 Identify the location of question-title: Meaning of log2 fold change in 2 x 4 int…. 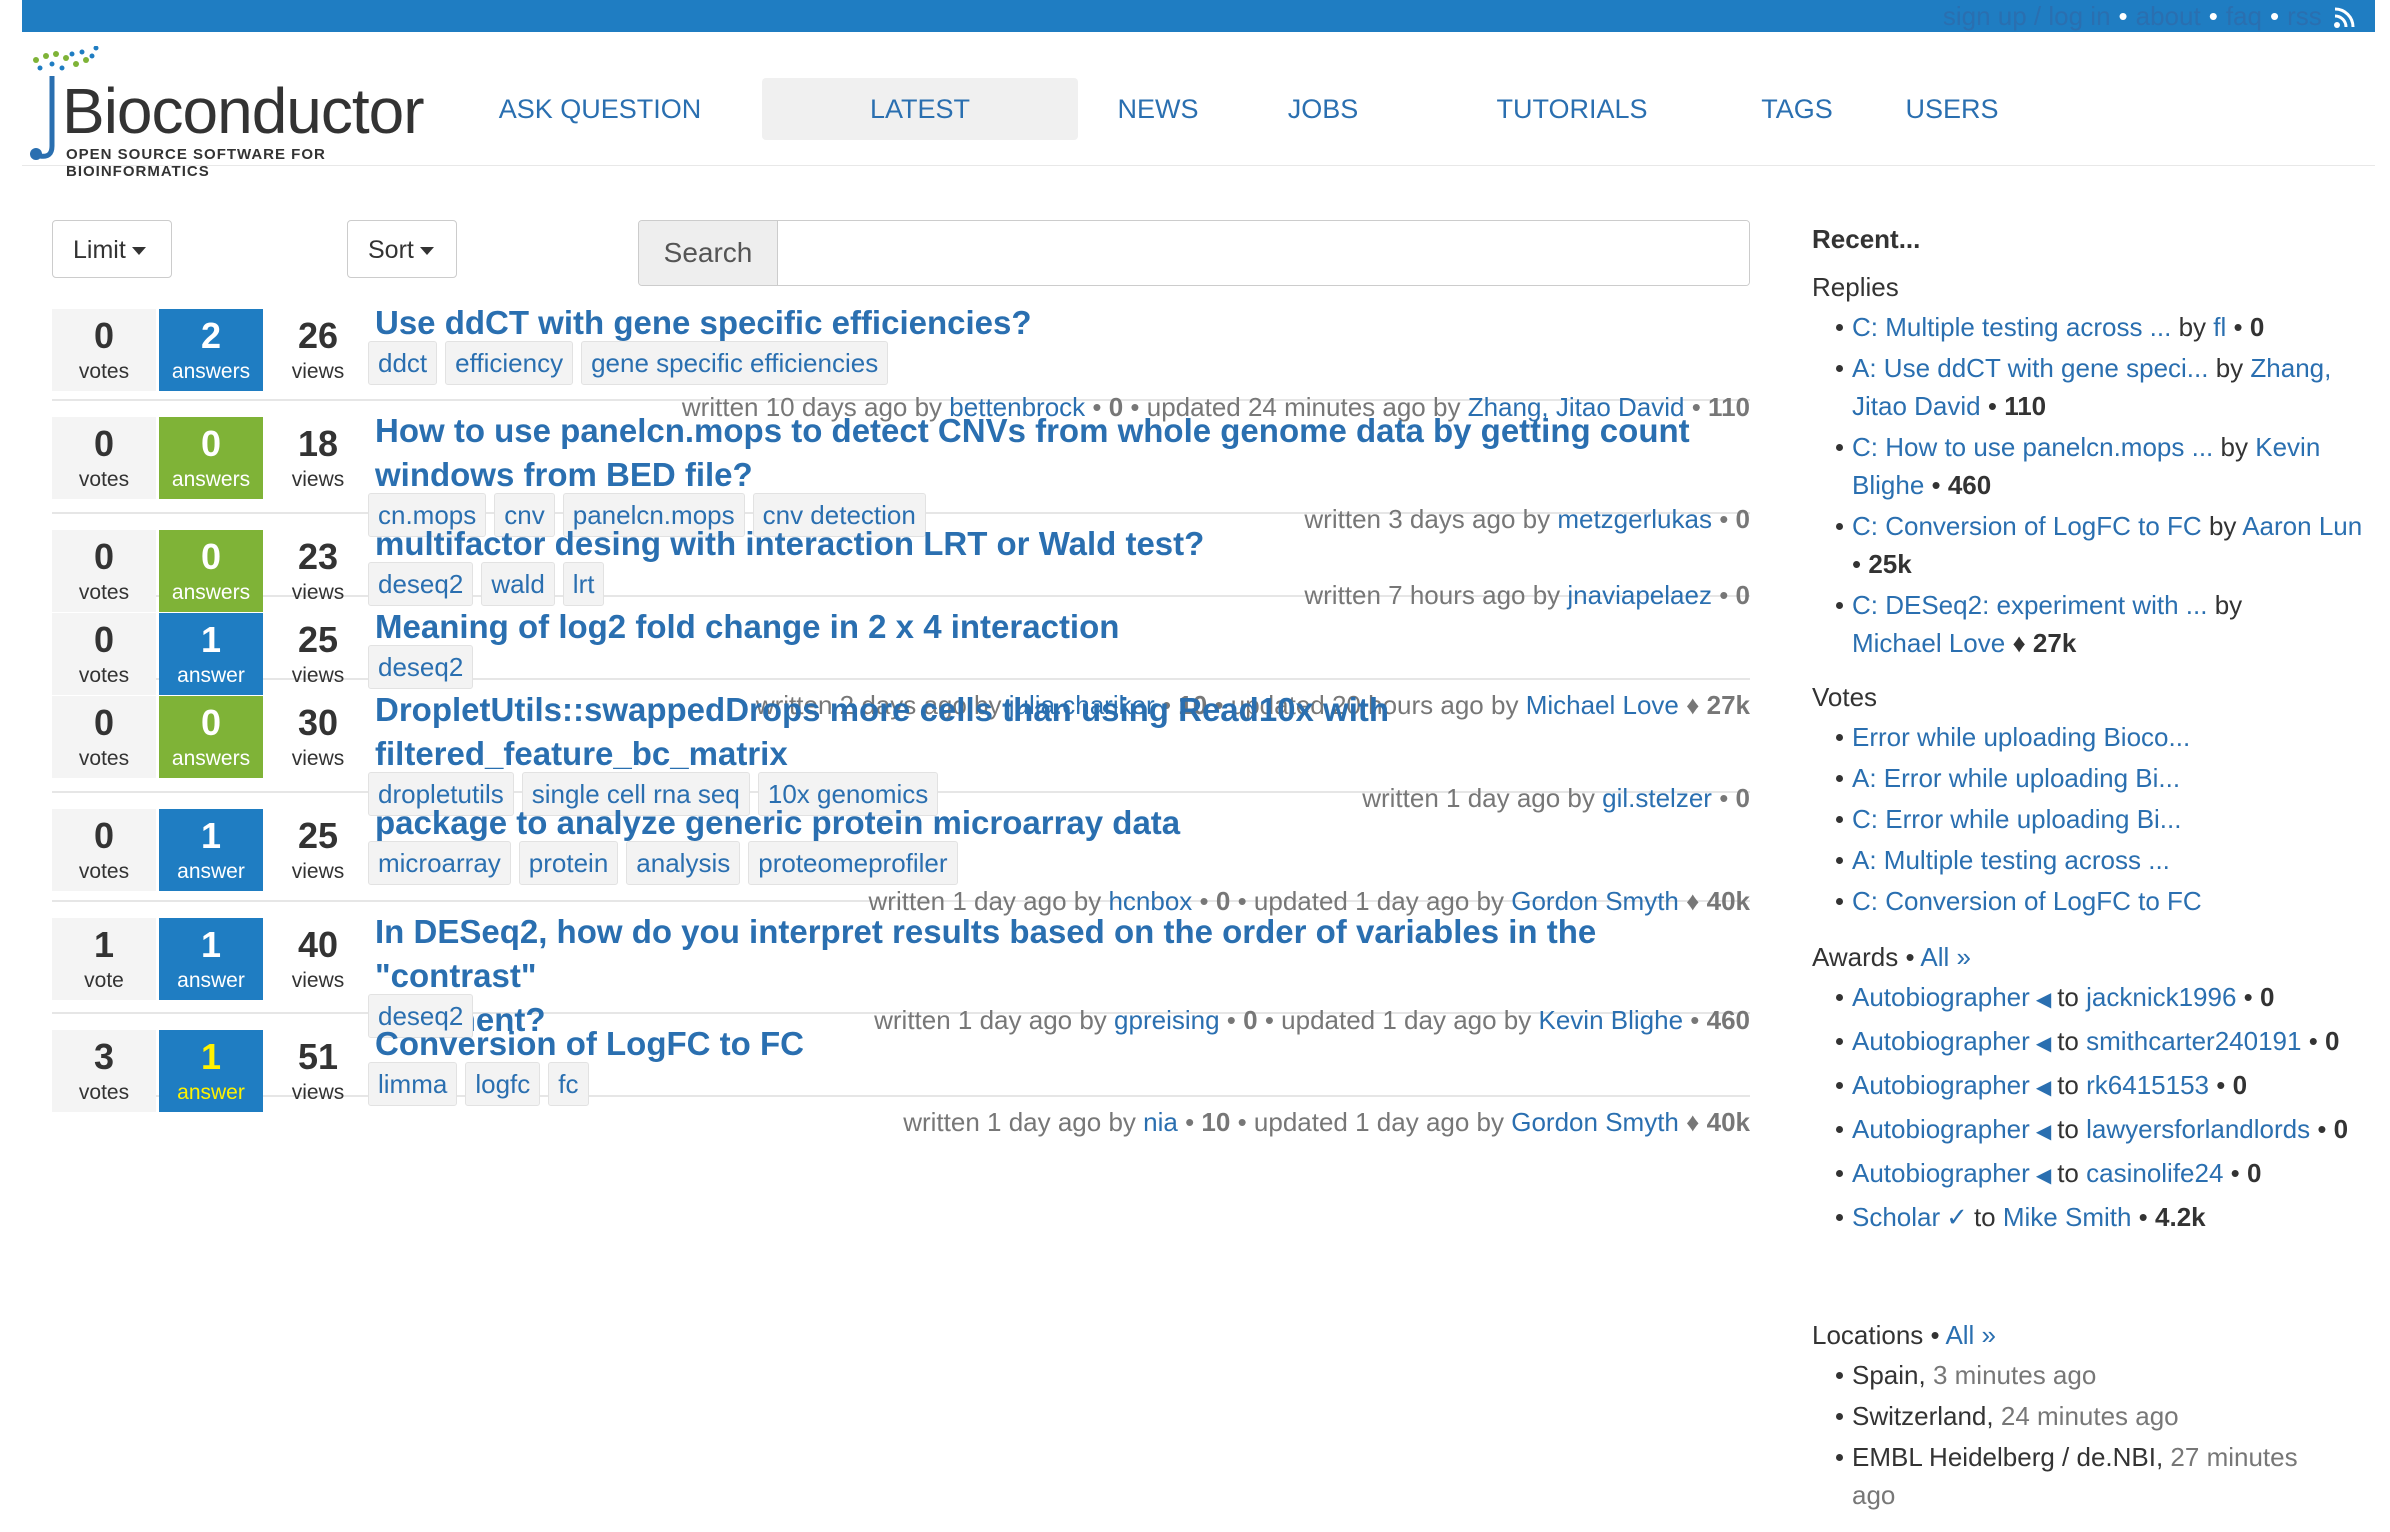
(1060, 627).